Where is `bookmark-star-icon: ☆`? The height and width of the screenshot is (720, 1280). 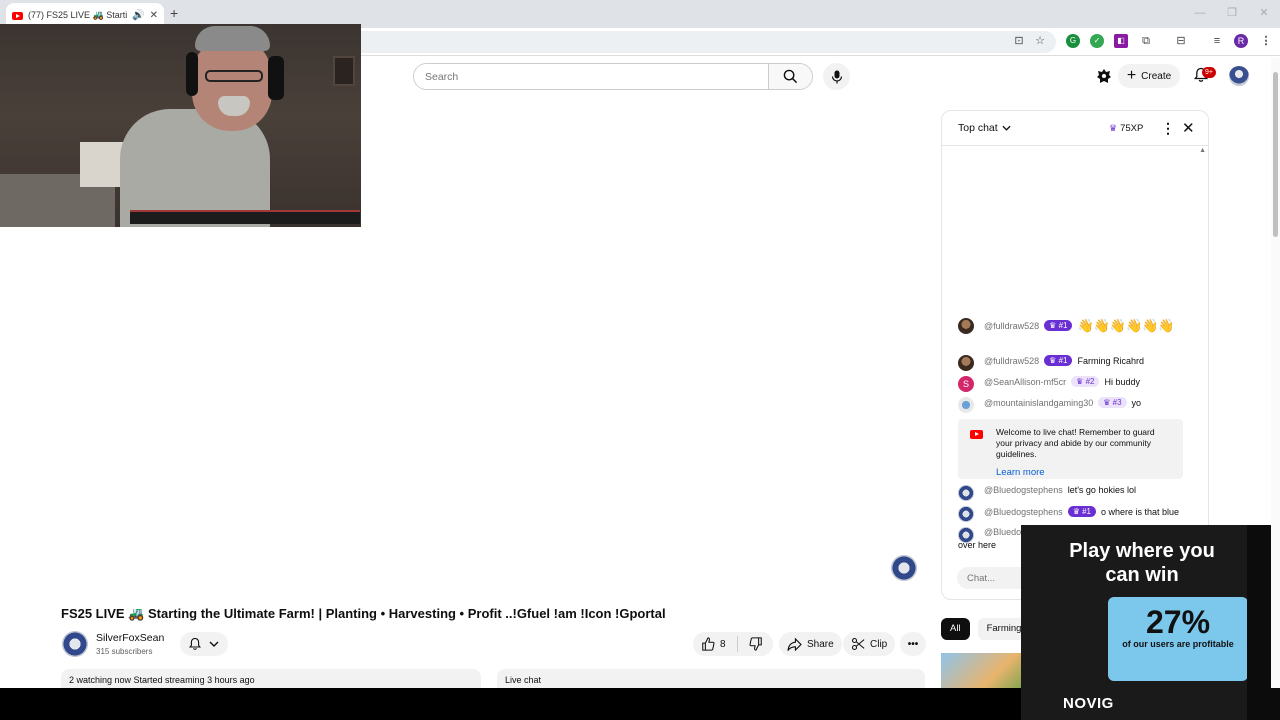
bookmark-star-icon: ☆ is located at coordinates (1040, 41).